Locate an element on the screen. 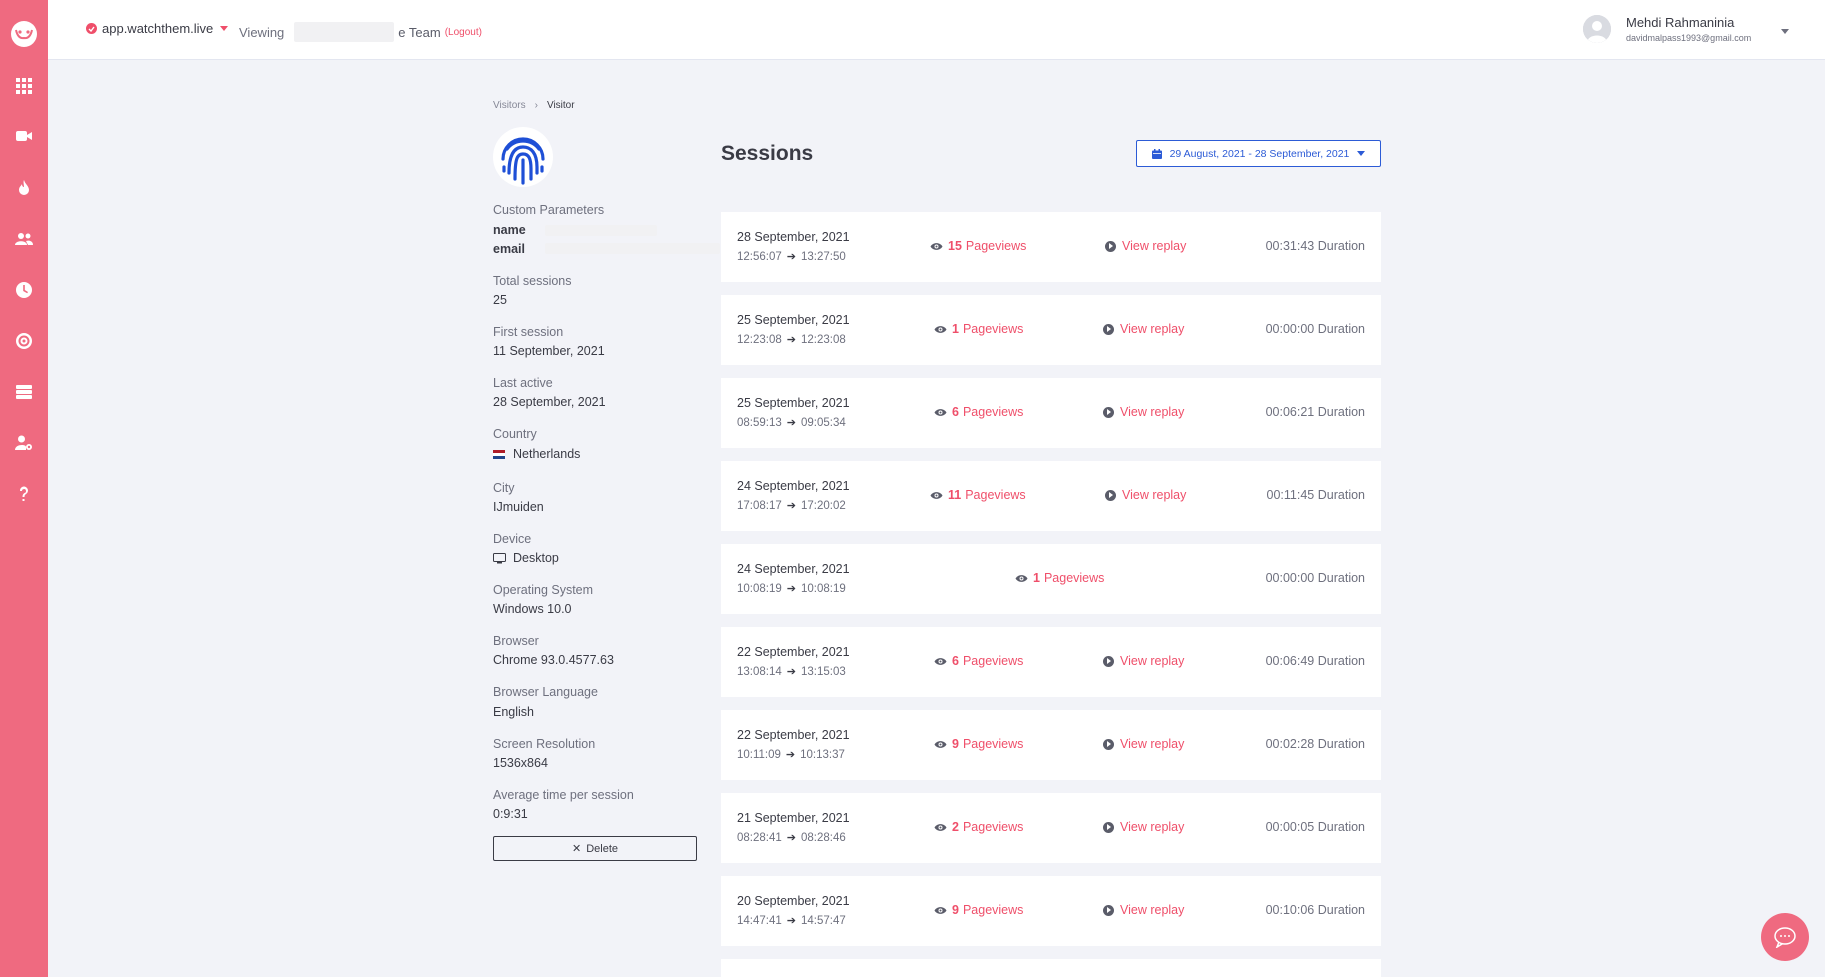 The height and width of the screenshot is (977, 1825). view-replay-label: View replay is located at coordinates (1152, 661).